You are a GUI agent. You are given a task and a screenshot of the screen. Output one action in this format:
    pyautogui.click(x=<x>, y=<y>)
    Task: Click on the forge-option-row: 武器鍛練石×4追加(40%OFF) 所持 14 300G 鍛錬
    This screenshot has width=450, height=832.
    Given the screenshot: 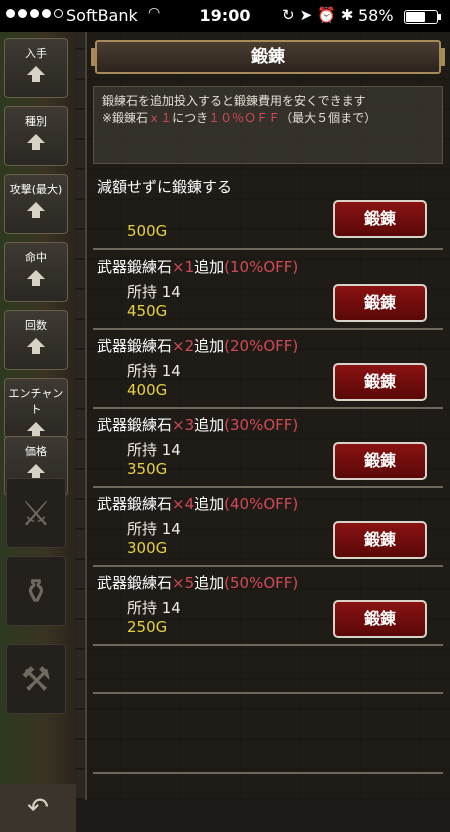 What is the action you would take?
    pyautogui.click(x=268, y=527)
    